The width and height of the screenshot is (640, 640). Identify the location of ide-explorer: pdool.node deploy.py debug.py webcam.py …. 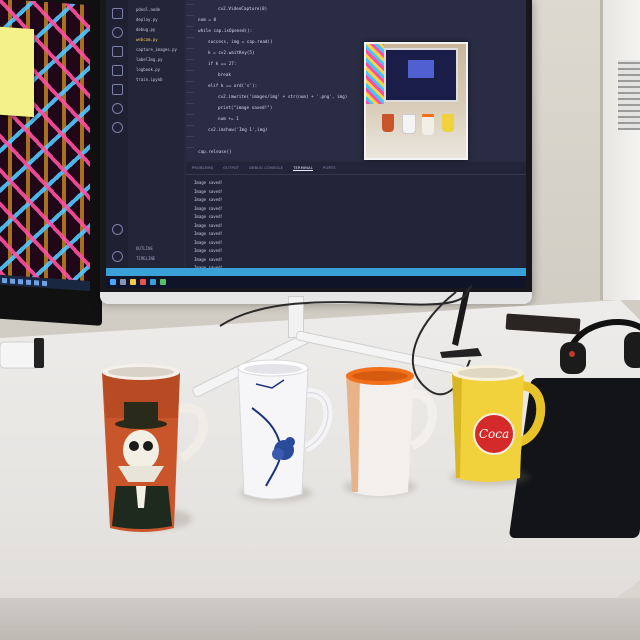
(156, 134).